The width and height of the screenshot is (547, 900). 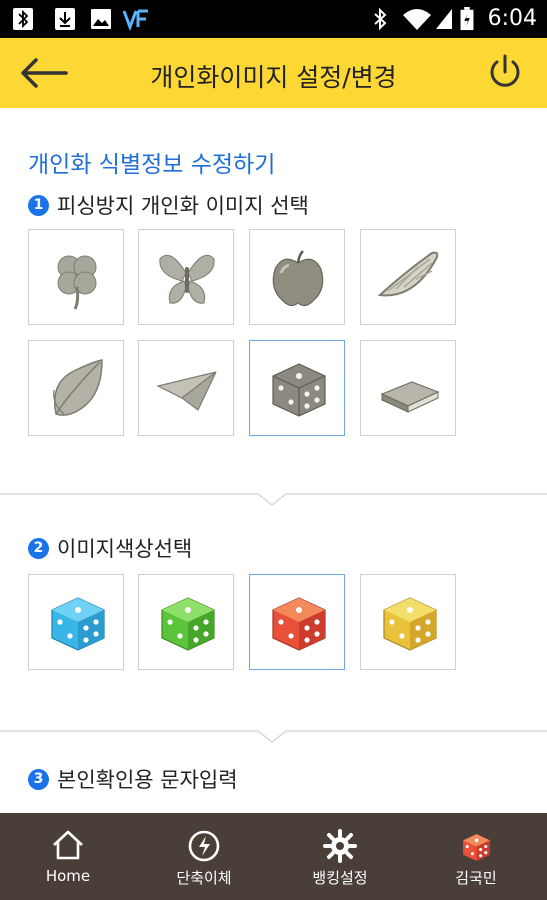 I want to click on apple-icon, so click(x=298, y=278).